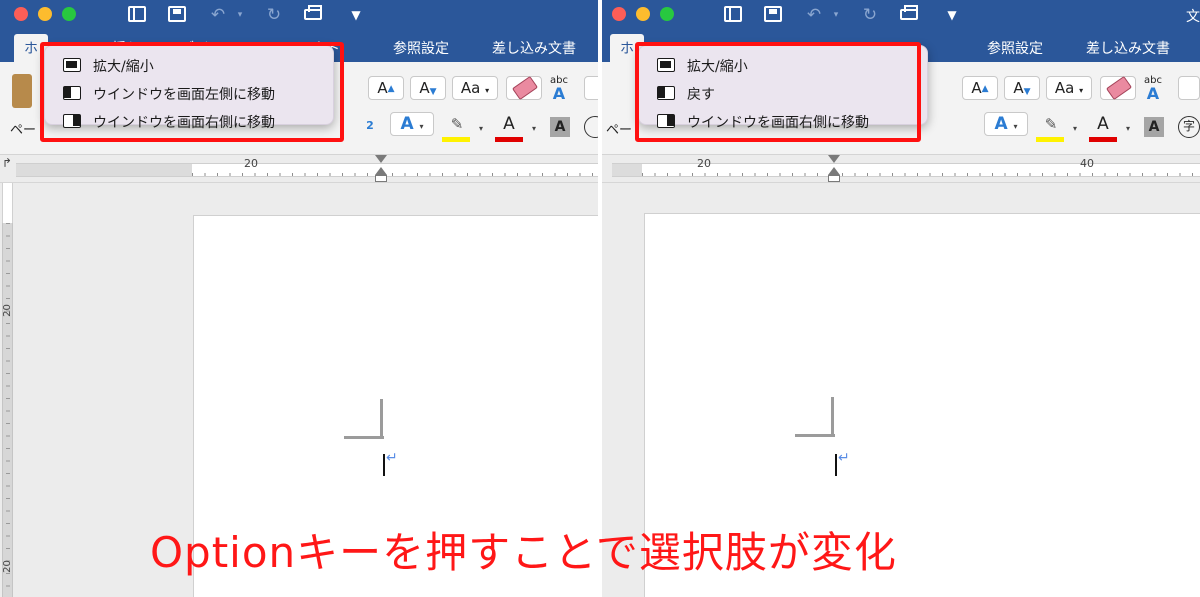 The width and height of the screenshot is (1200, 597). I want to click on title-bar: ↶ ▾ ↻ ▼ 文, so click(901, 16).